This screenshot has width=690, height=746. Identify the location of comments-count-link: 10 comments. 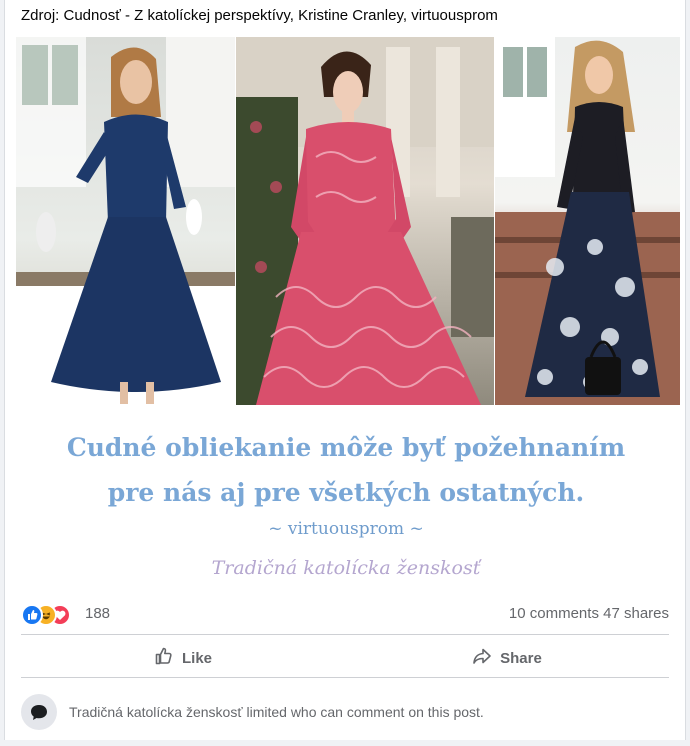
(554, 613).